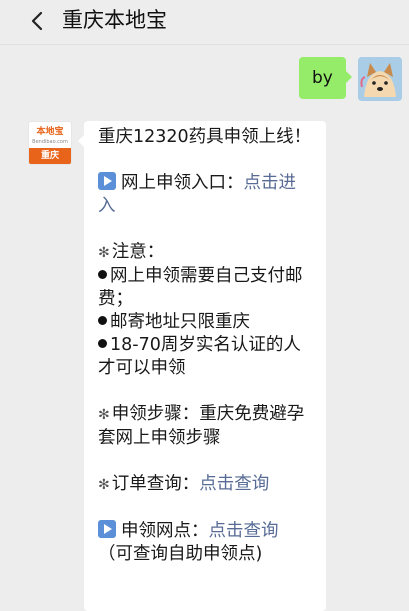  Describe the element at coordinates (180, 554) in the screenshot. I see `pickup-point-note: （可查询自助申领点)` at that location.